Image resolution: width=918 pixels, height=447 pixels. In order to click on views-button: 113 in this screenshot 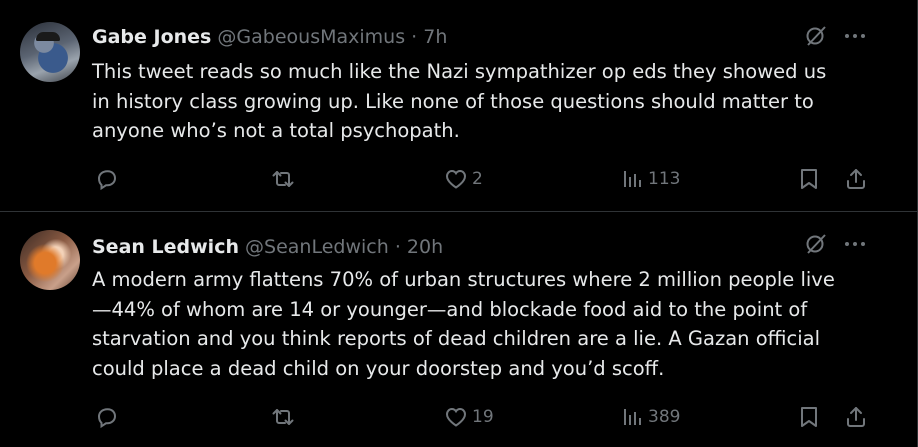, I will do `click(650, 179)`.